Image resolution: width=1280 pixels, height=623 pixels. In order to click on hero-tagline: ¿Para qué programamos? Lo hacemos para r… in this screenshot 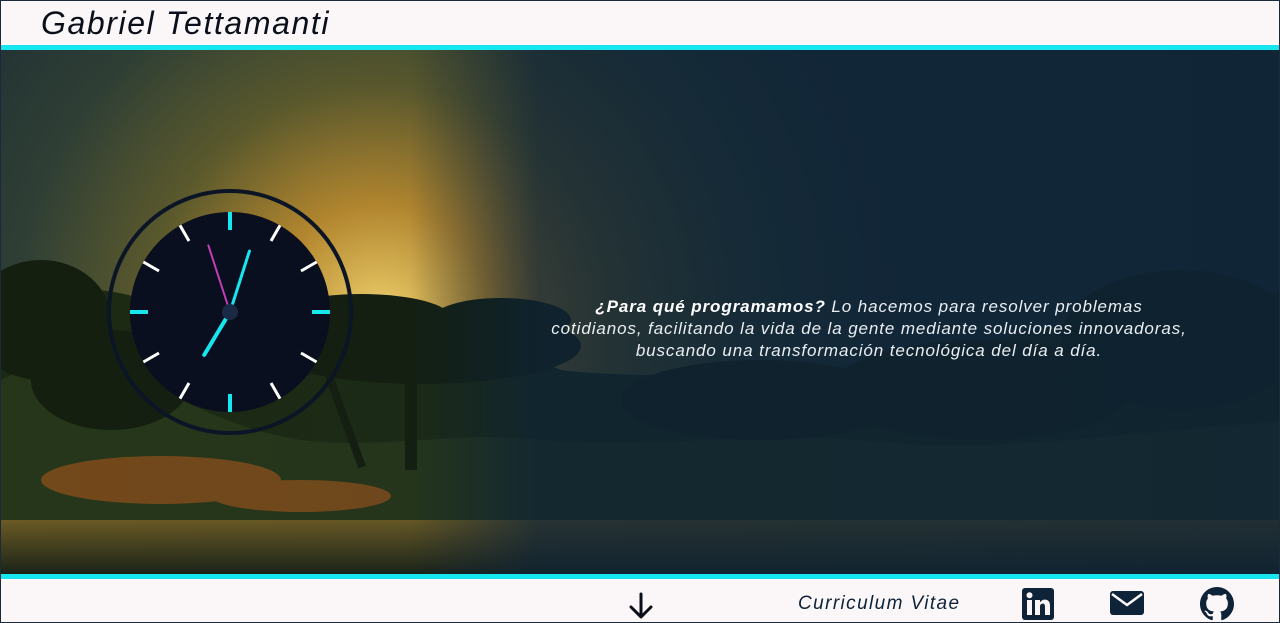, I will do `click(869, 329)`.